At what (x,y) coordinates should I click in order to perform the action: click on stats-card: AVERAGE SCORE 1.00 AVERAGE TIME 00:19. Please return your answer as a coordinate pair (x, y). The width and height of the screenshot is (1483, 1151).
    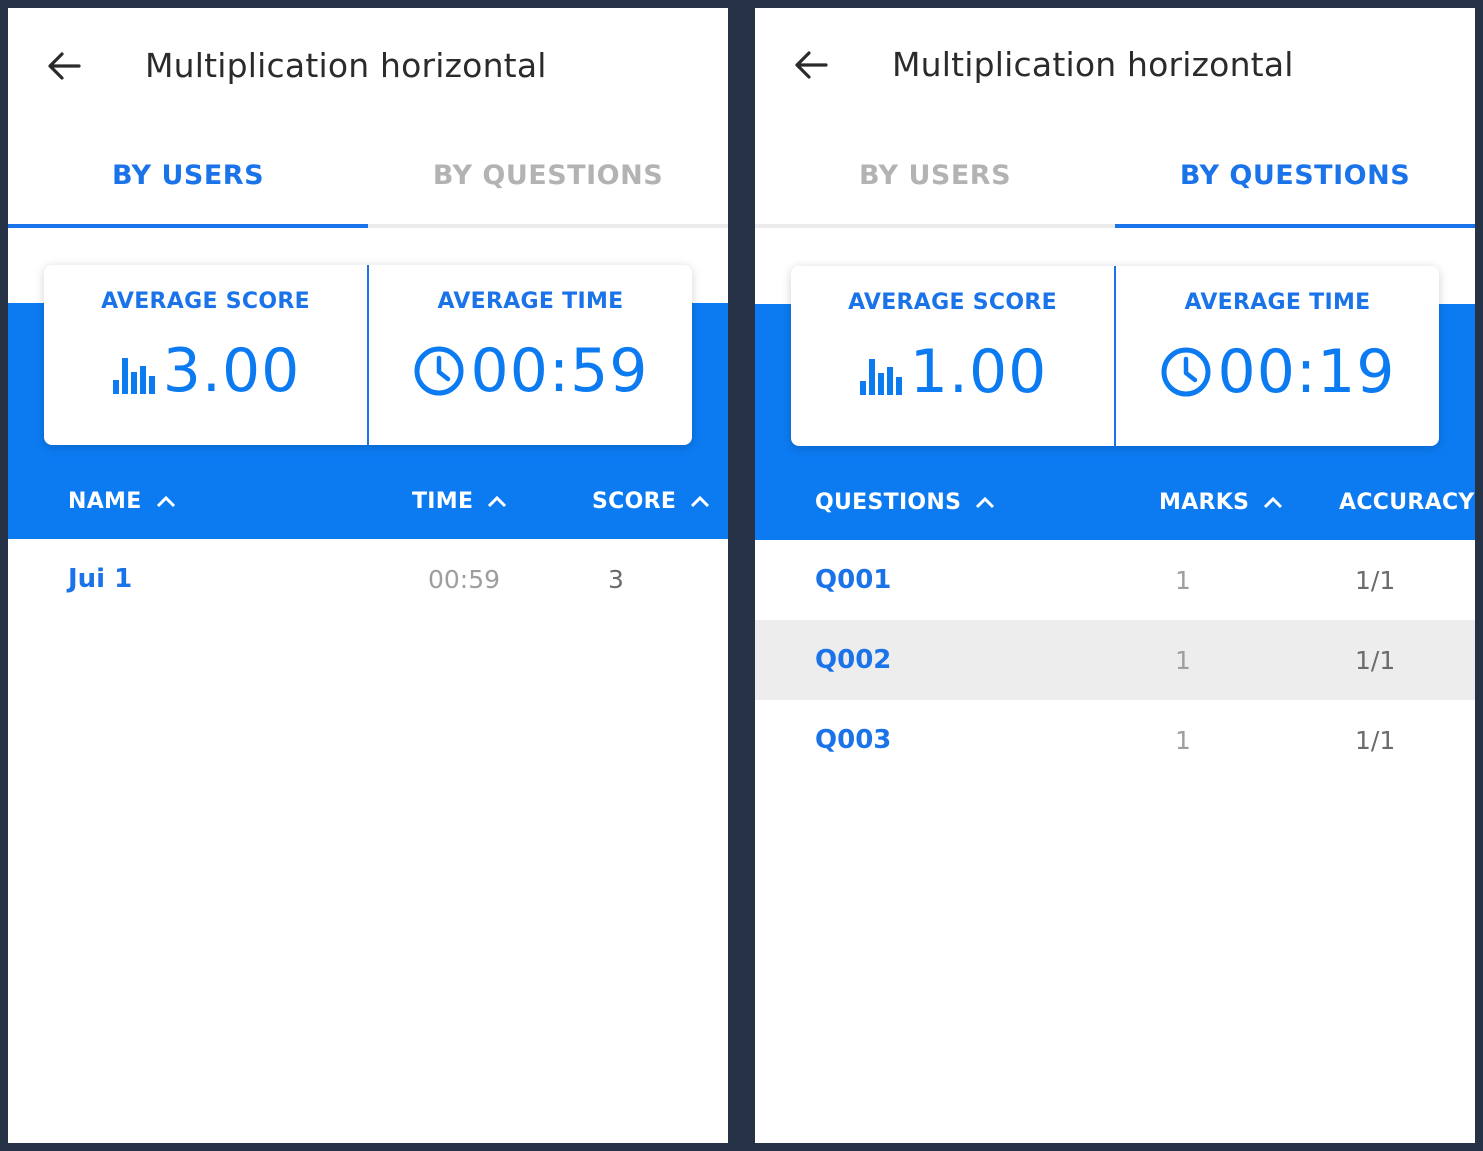
    Looking at the image, I should click on (1115, 356).